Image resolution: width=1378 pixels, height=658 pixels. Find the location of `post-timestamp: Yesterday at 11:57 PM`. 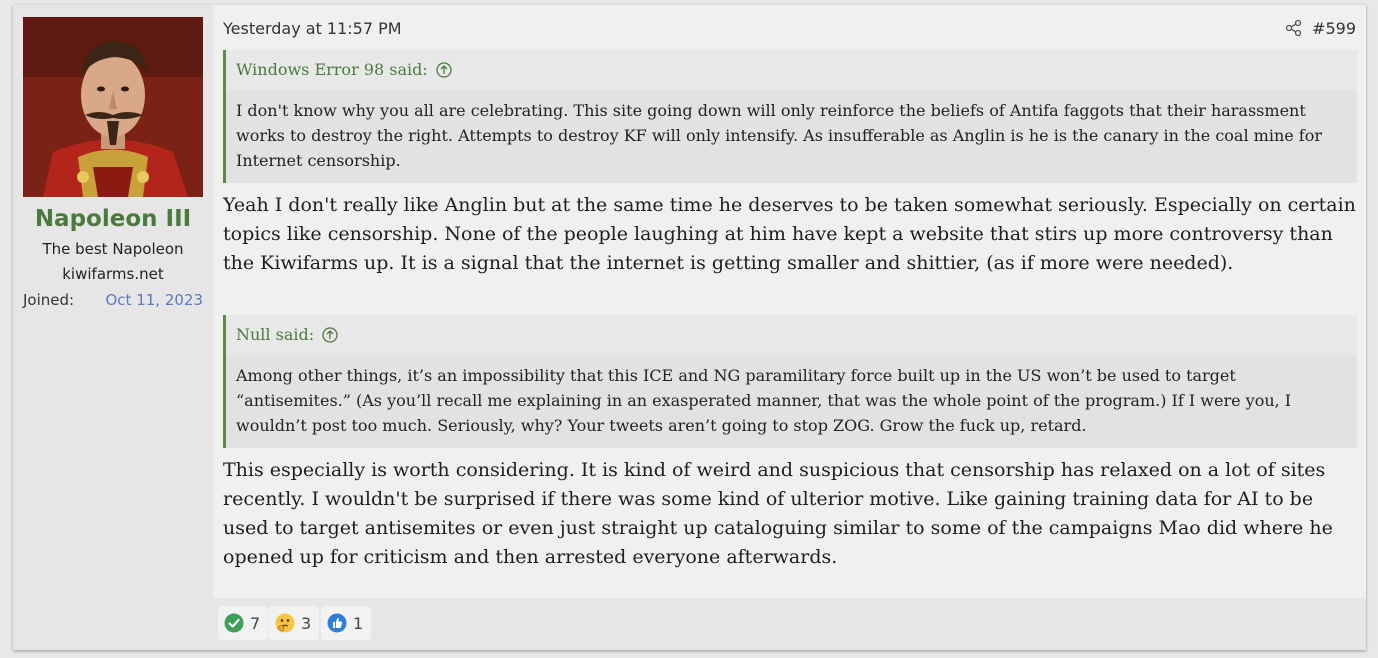

post-timestamp: Yesterday at 11:57 PM is located at coordinates (312, 28).